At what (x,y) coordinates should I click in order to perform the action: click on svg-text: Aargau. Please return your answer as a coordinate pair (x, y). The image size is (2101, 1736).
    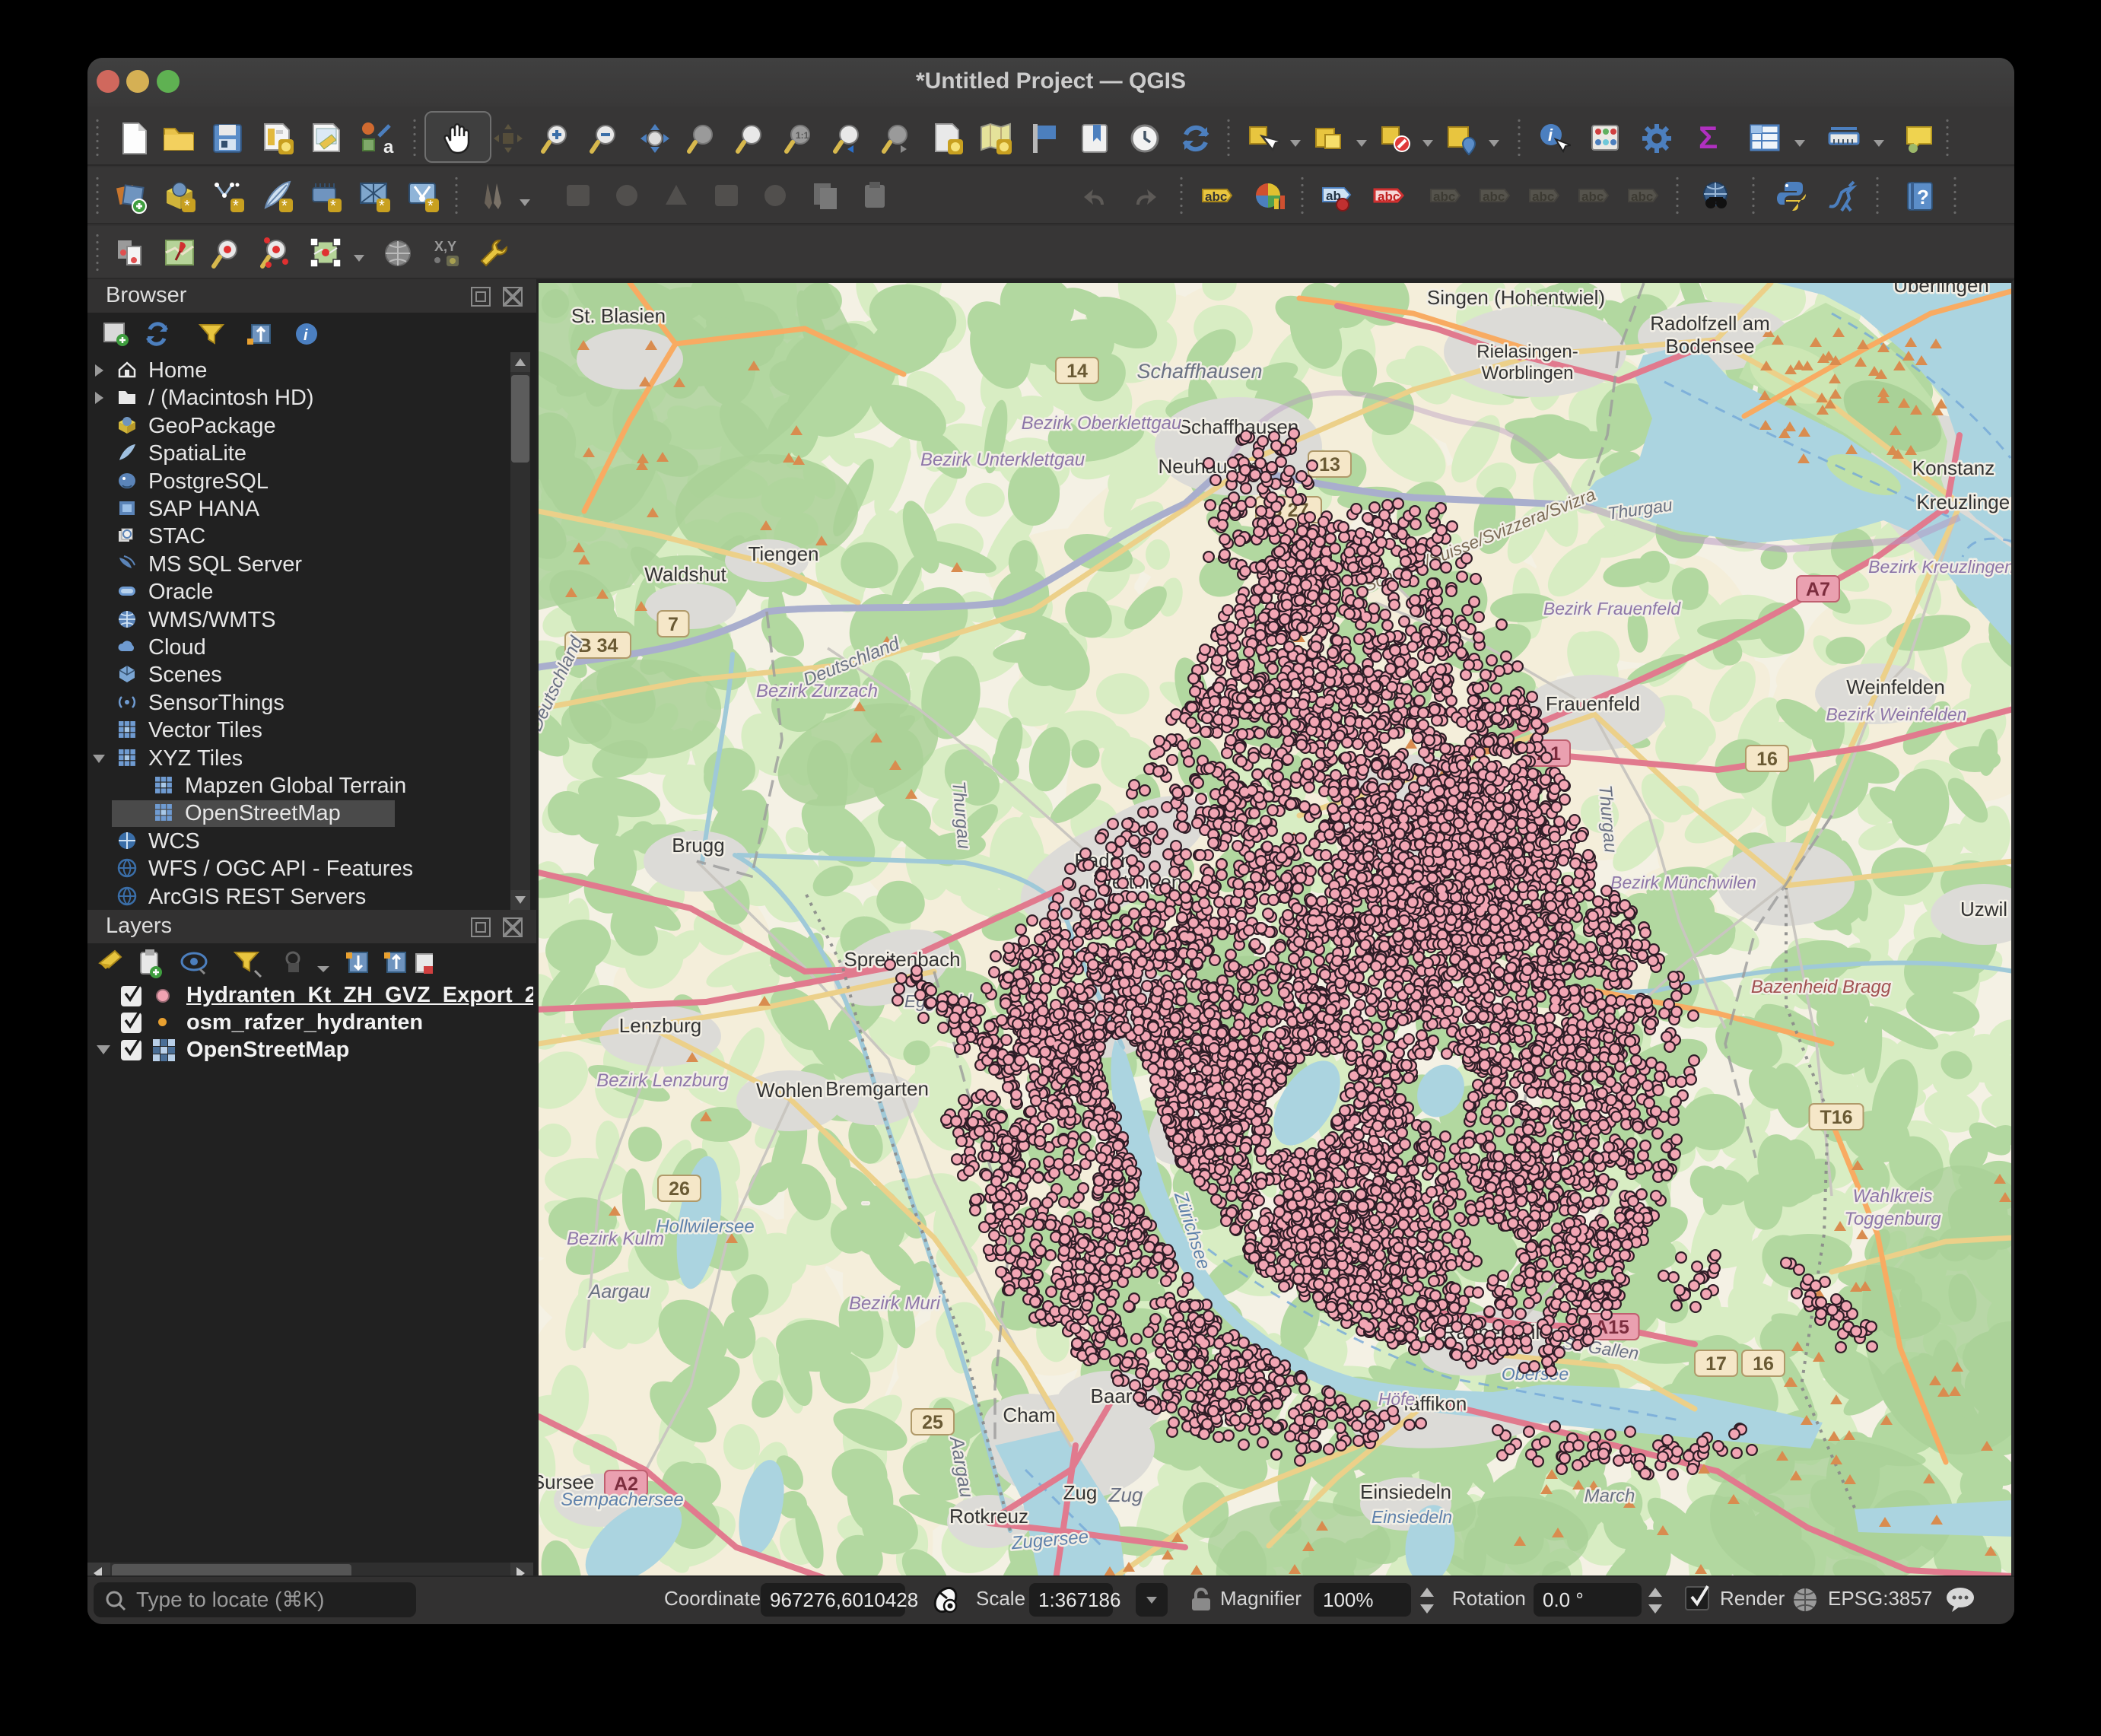
    Looking at the image, I should click on (618, 1291).